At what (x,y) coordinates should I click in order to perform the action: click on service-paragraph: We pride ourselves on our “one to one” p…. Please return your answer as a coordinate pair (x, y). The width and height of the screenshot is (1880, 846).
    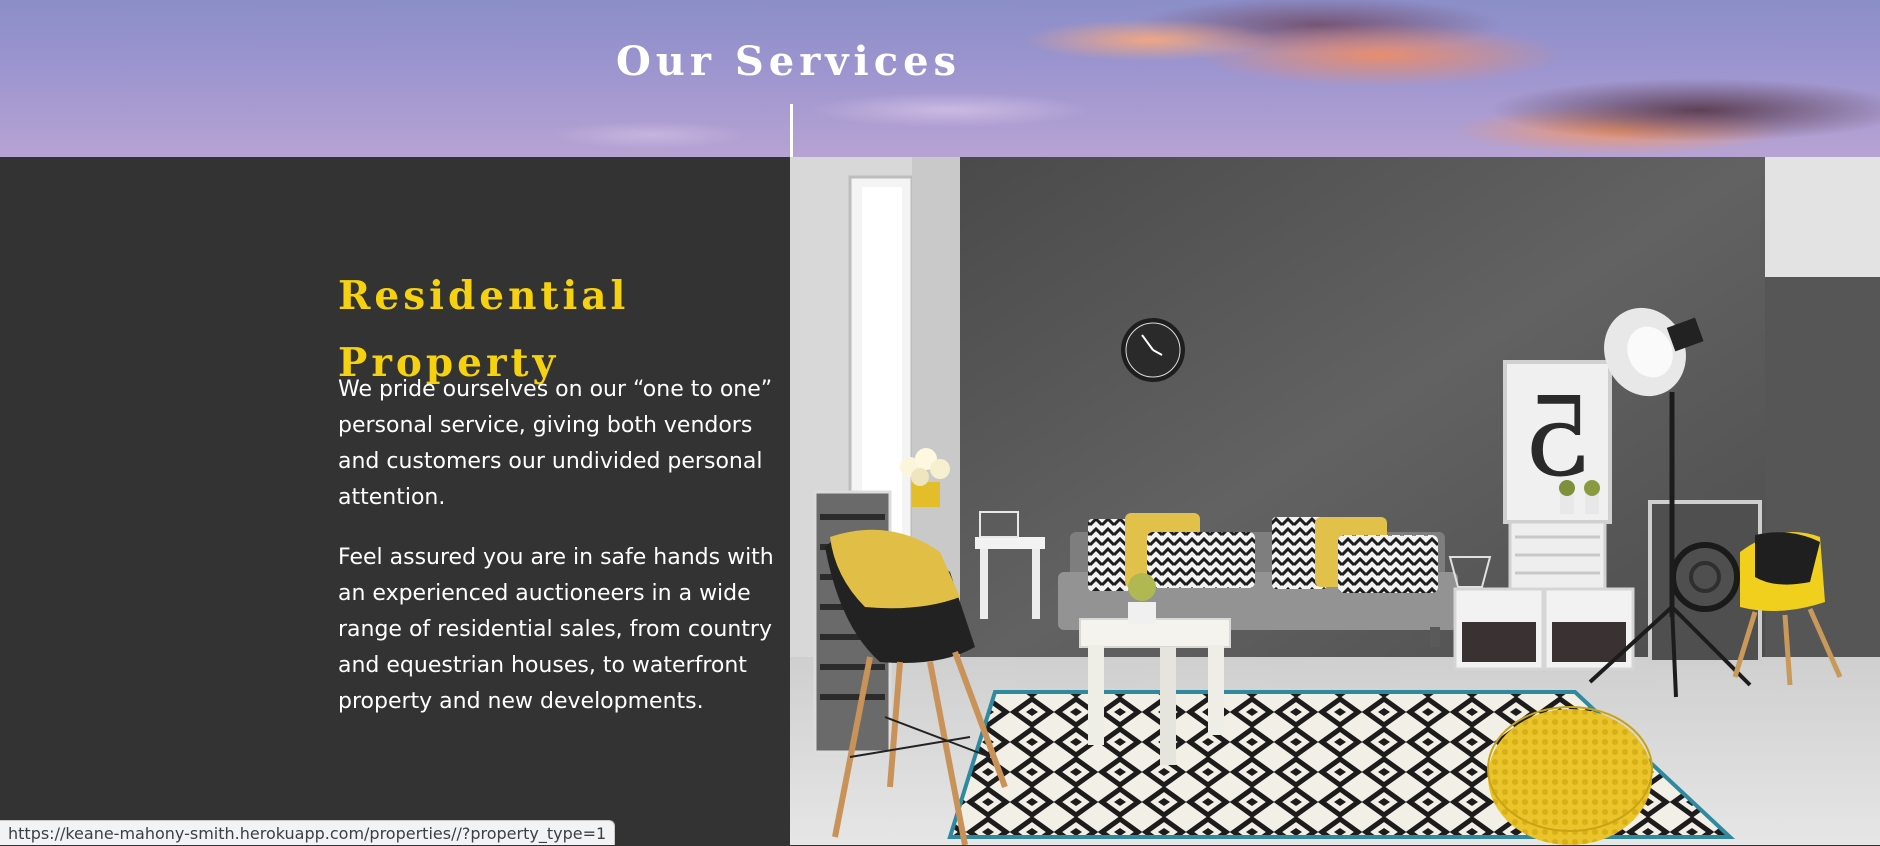
    Looking at the image, I should click on (555, 443).